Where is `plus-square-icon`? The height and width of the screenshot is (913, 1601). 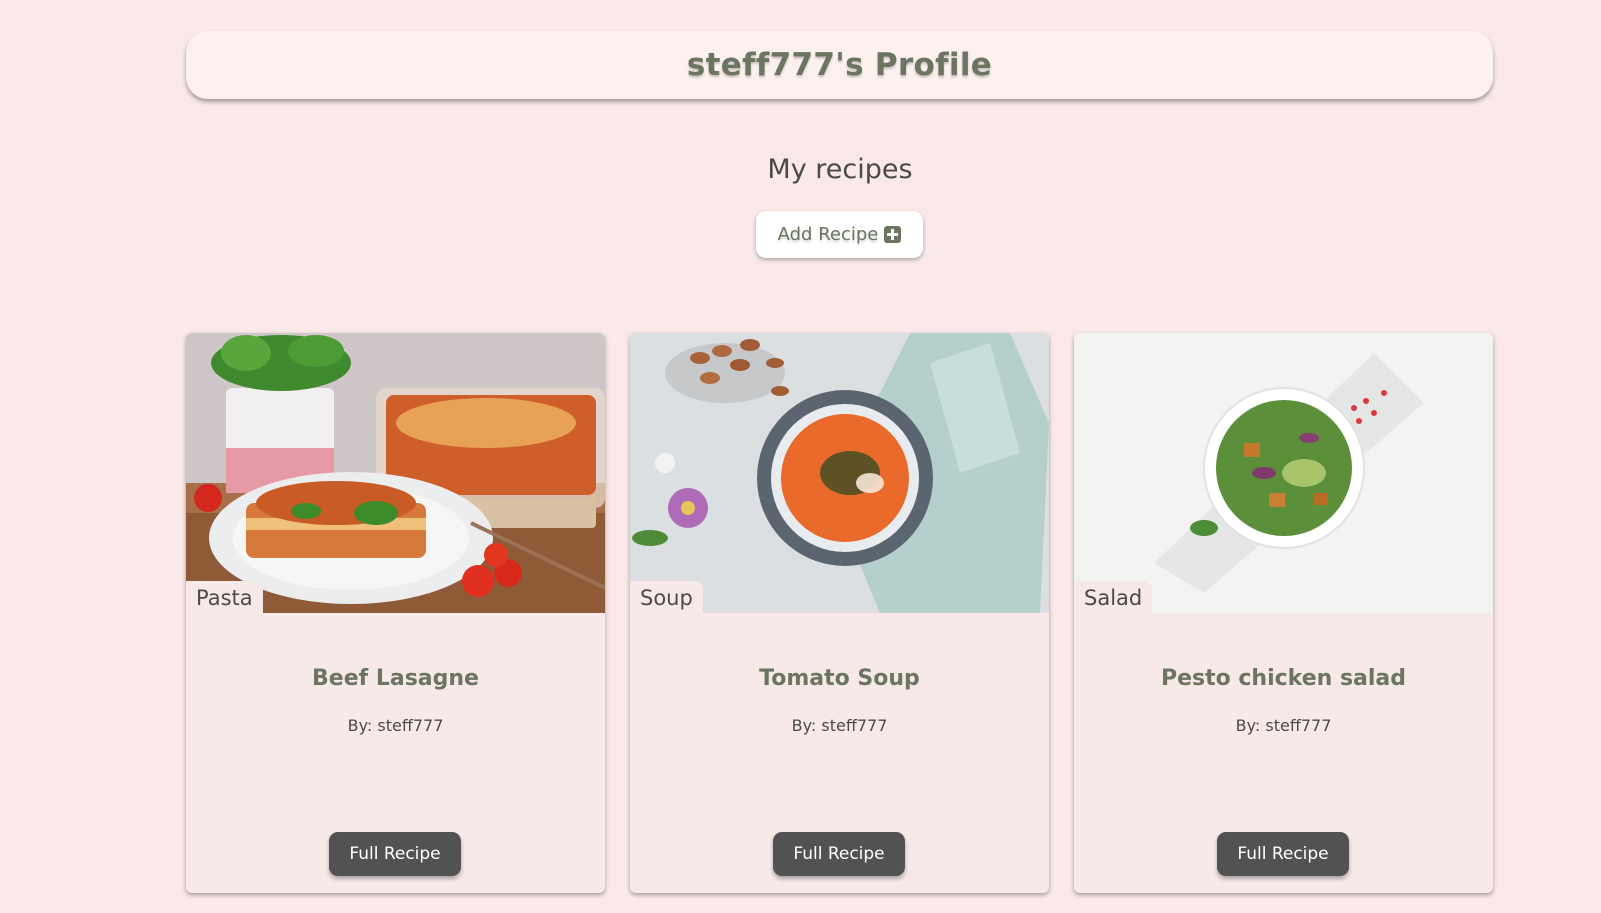
plus-square-icon is located at coordinates (893, 234).